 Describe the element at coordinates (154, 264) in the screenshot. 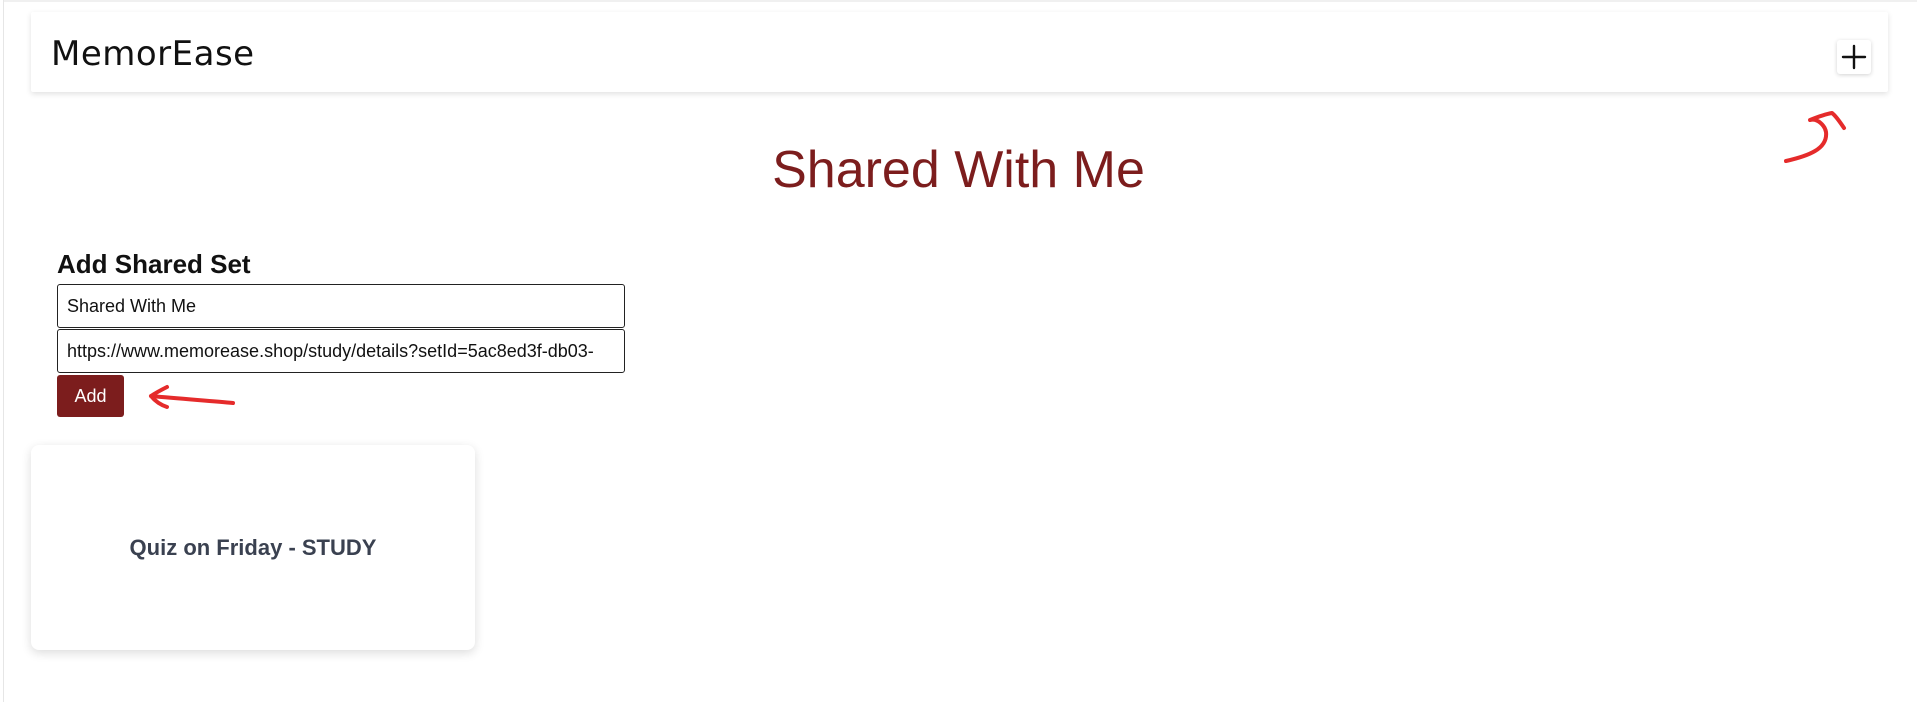

I see `add-shared-set-heading: Add Shared Set` at that location.